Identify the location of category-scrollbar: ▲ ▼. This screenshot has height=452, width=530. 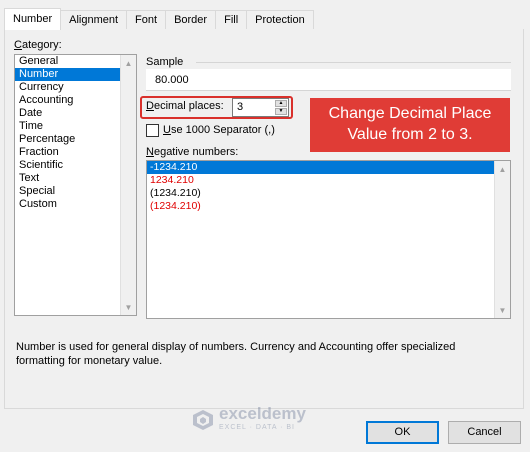
(128, 185).